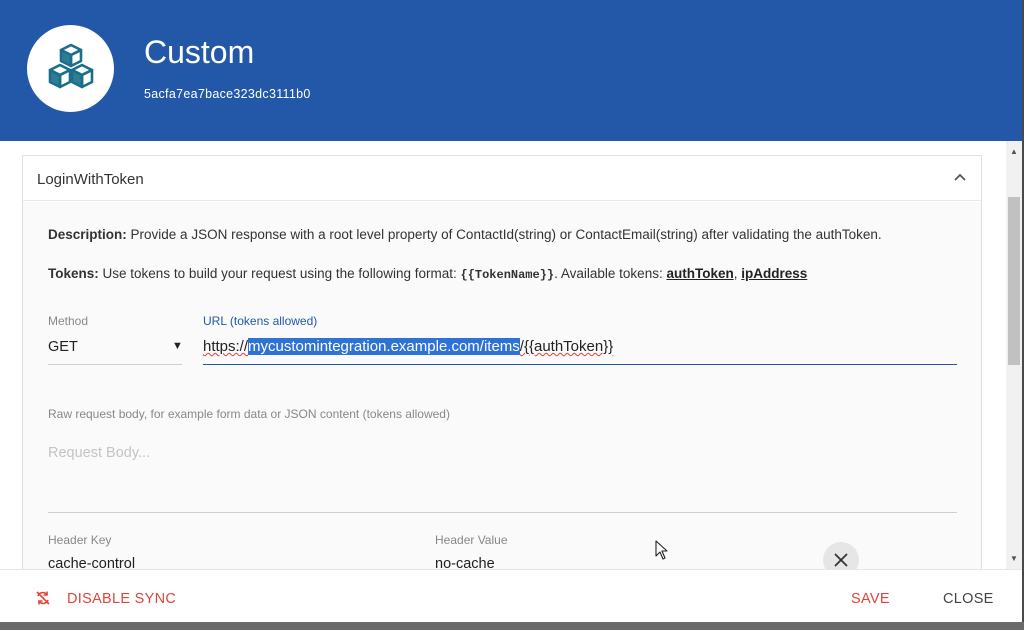 This screenshot has height=630, width=1024. Describe the element at coordinates (43, 598) in the screenshot. I see `sync-off-icon` at that location.